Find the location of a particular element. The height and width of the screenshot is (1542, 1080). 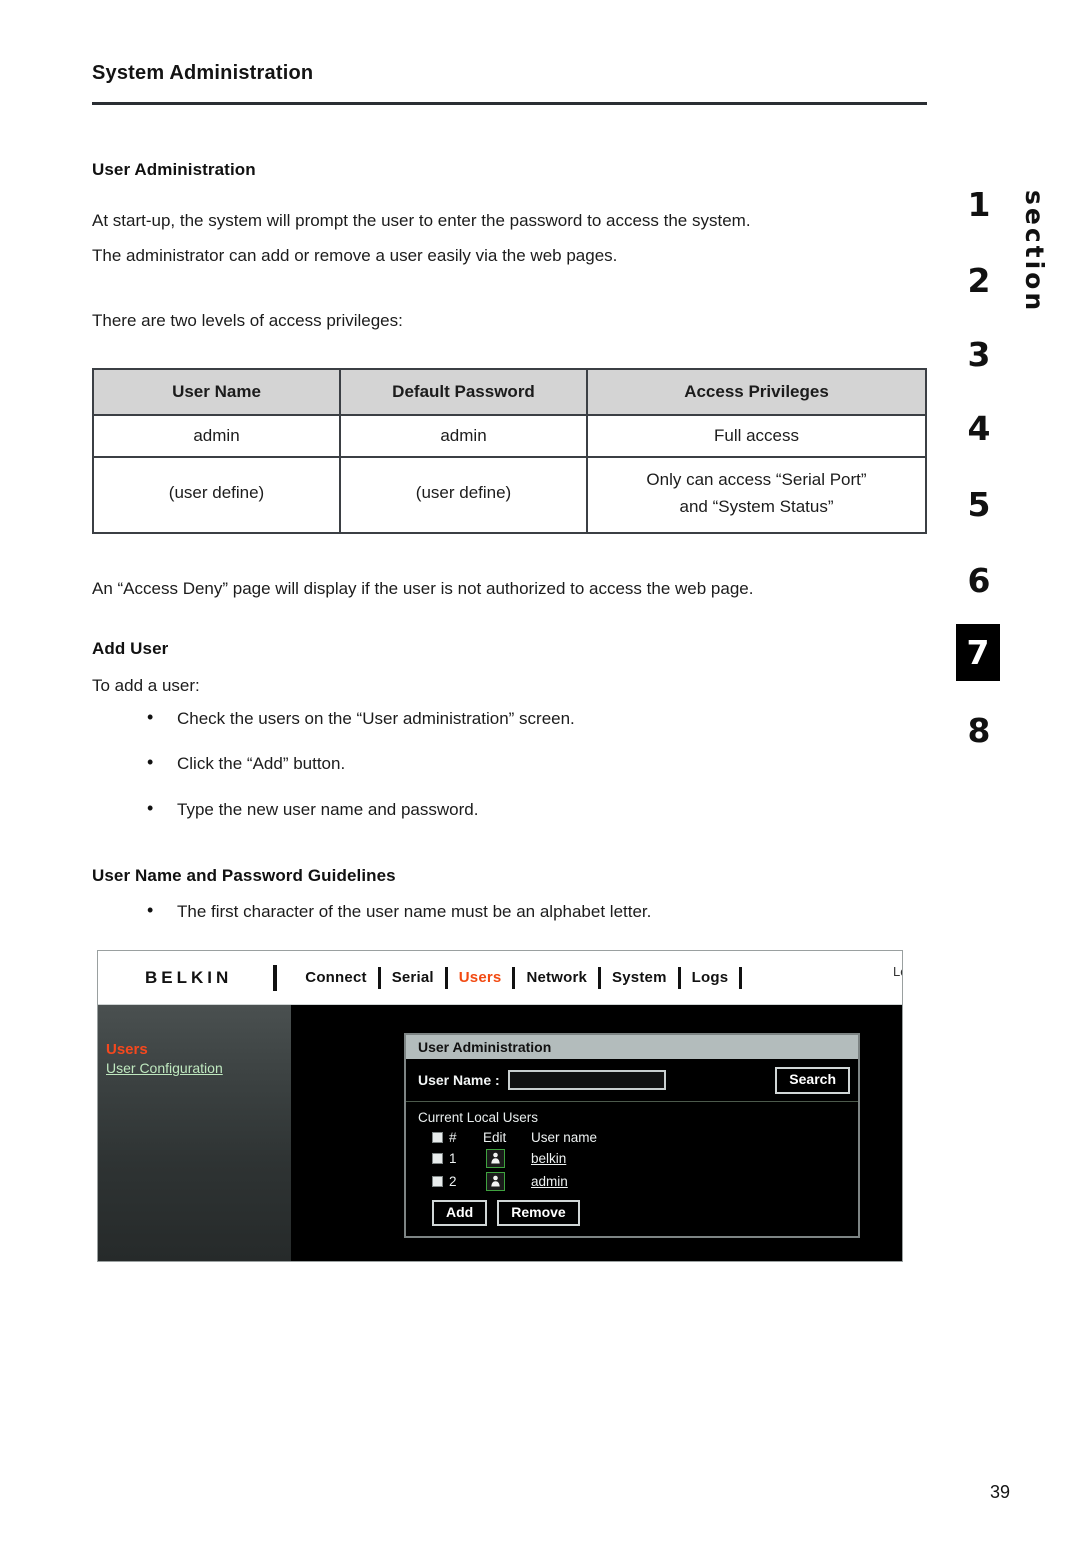

list-title: Current Local Users is located at coordinates (478, 1117).